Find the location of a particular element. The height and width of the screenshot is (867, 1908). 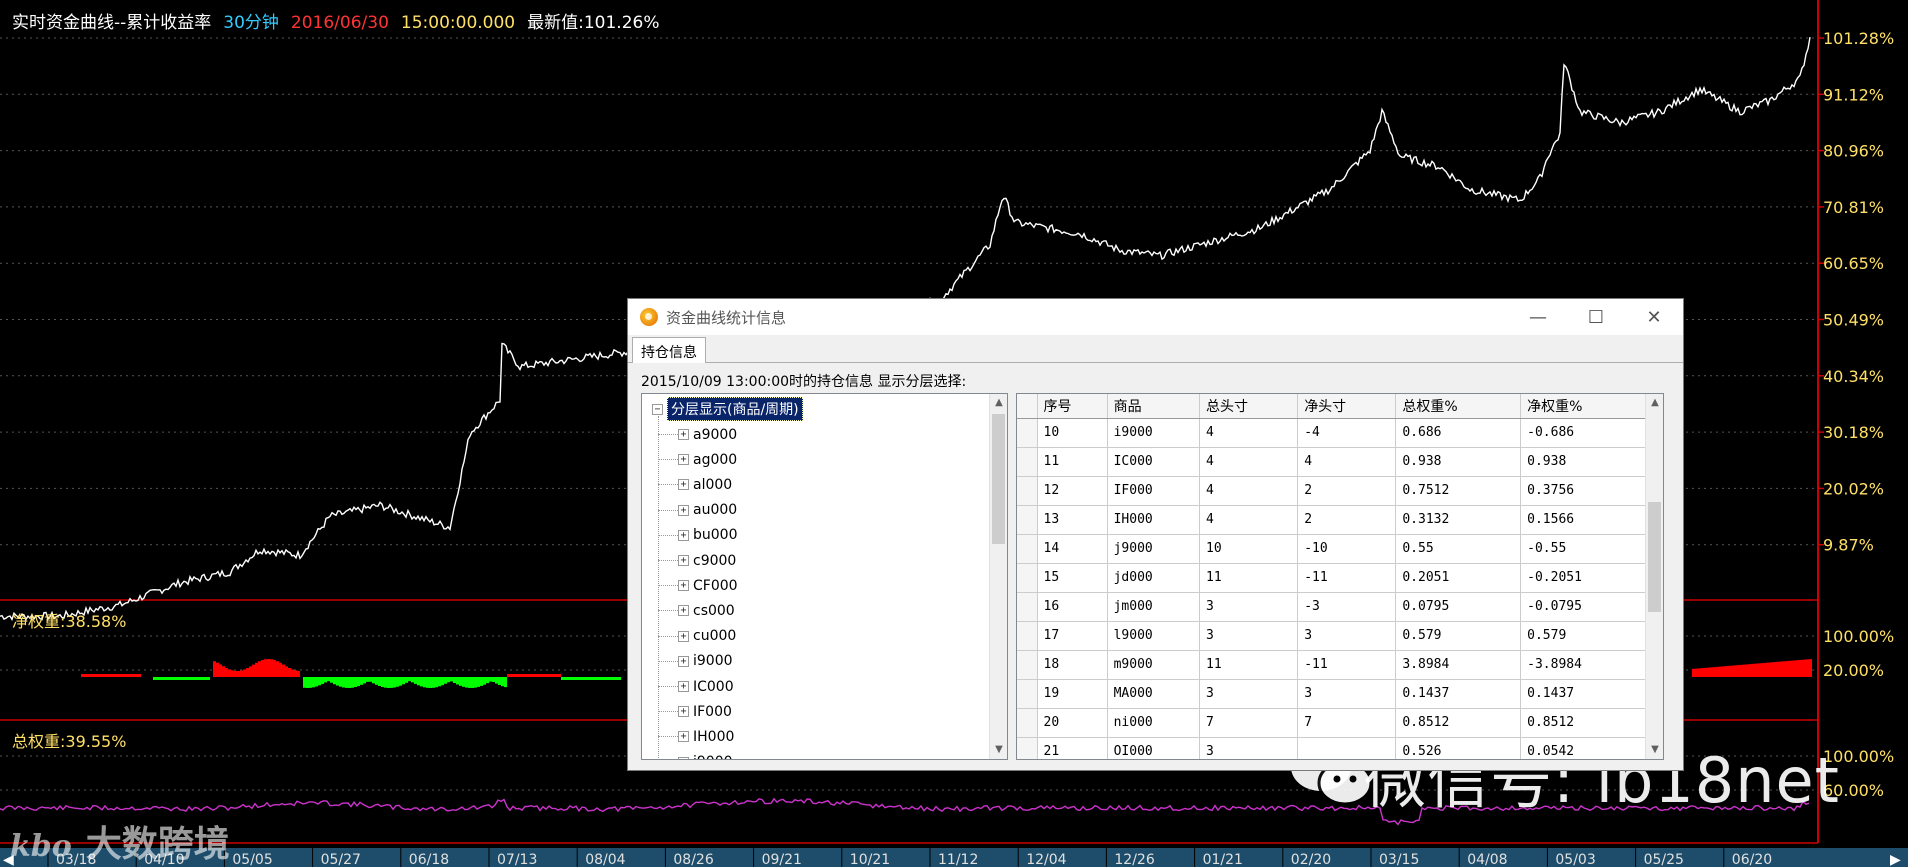

table-cell: 0.3132 is located at coordinates (1458, 520).